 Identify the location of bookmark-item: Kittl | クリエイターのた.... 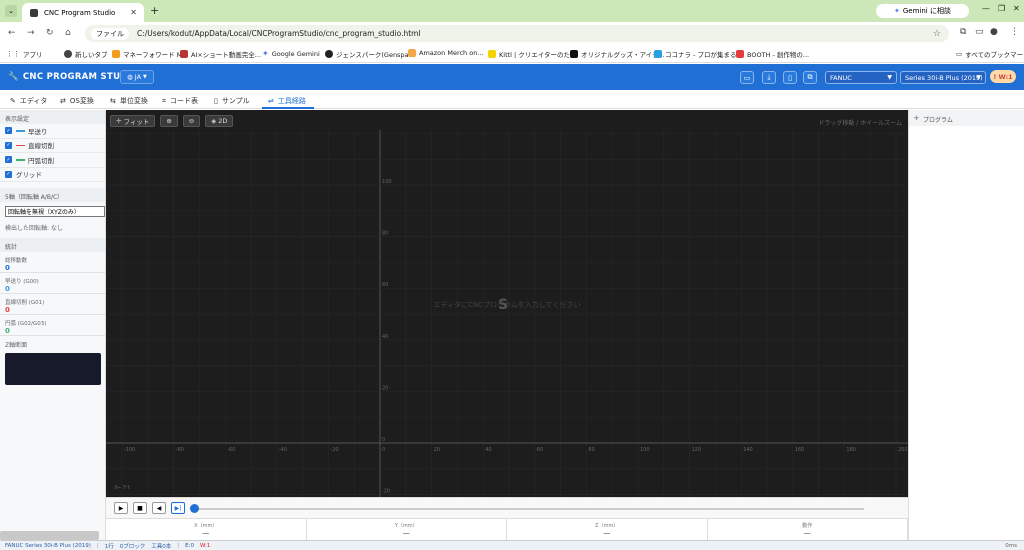
(532, 54).